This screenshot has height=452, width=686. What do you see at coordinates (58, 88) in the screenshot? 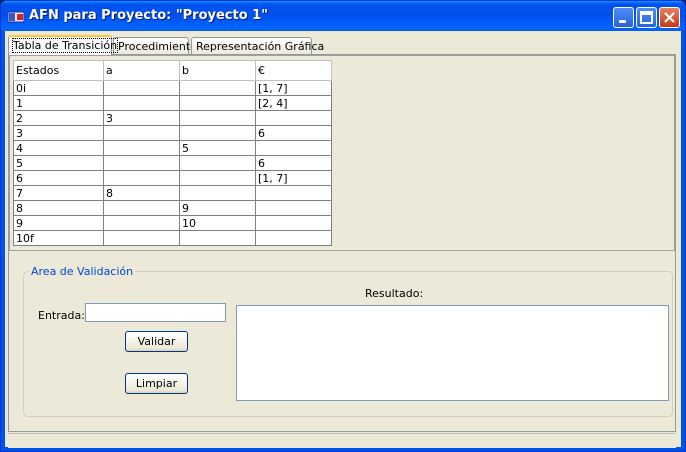
I see `table-cell: 0i` at bounding box center [58, 88].